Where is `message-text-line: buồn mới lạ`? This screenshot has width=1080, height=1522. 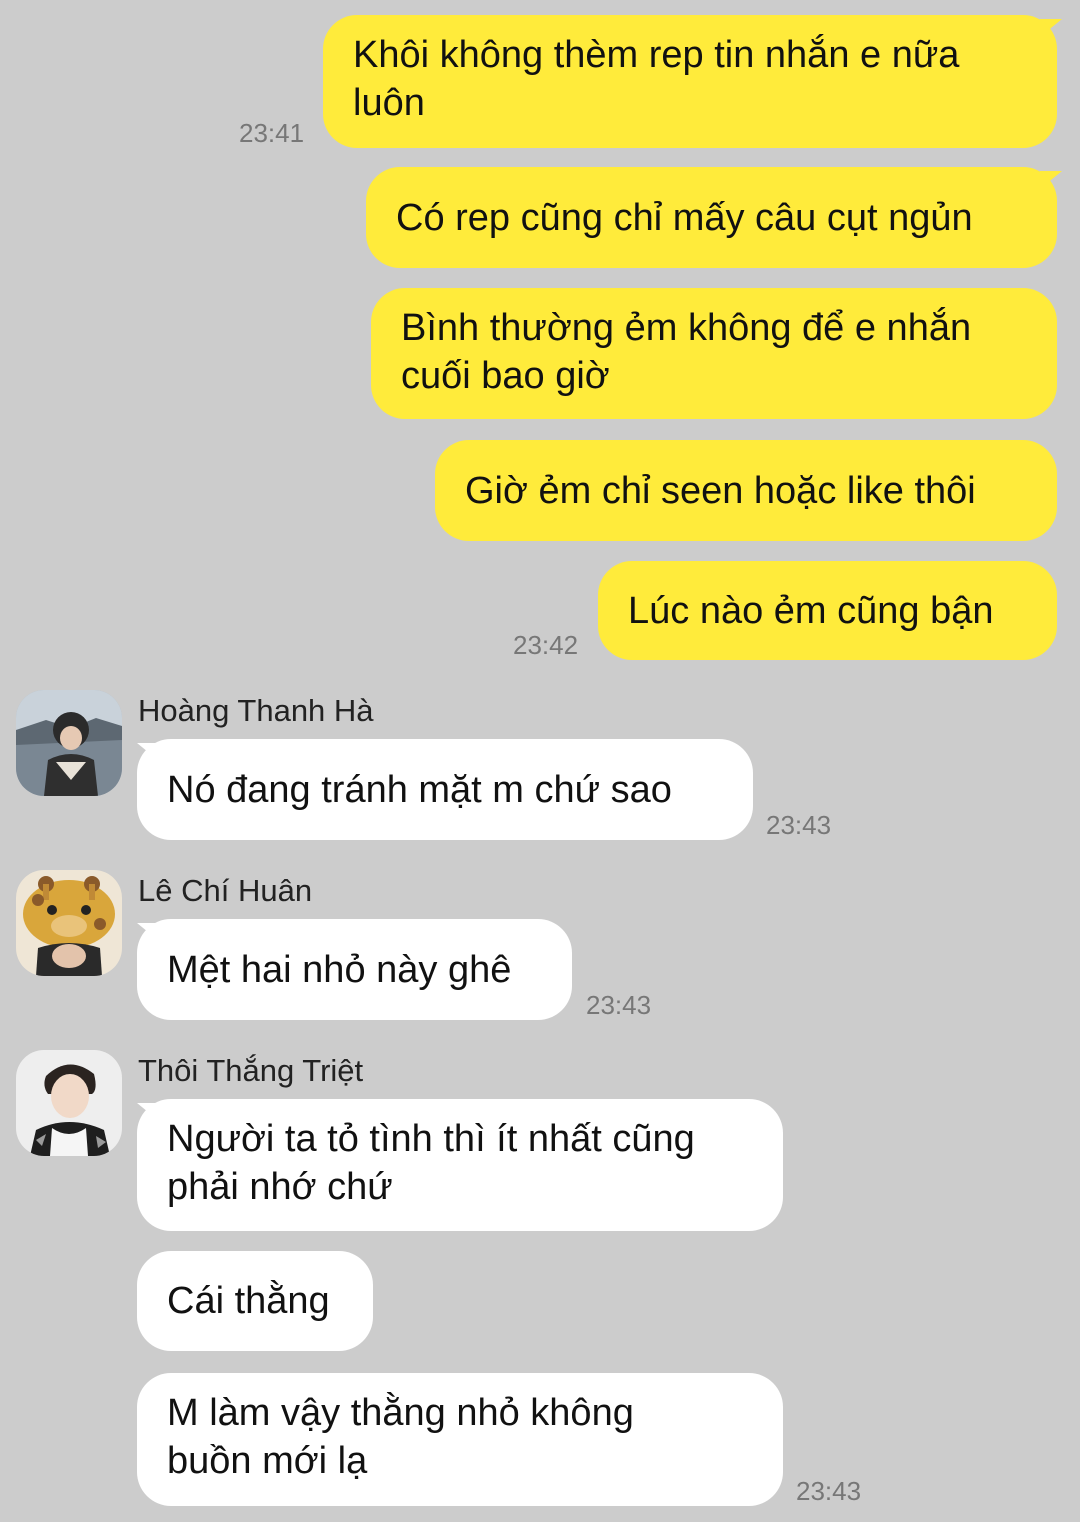
message-text-line: buồn mới lạ is located at coordinates (267, 1461).